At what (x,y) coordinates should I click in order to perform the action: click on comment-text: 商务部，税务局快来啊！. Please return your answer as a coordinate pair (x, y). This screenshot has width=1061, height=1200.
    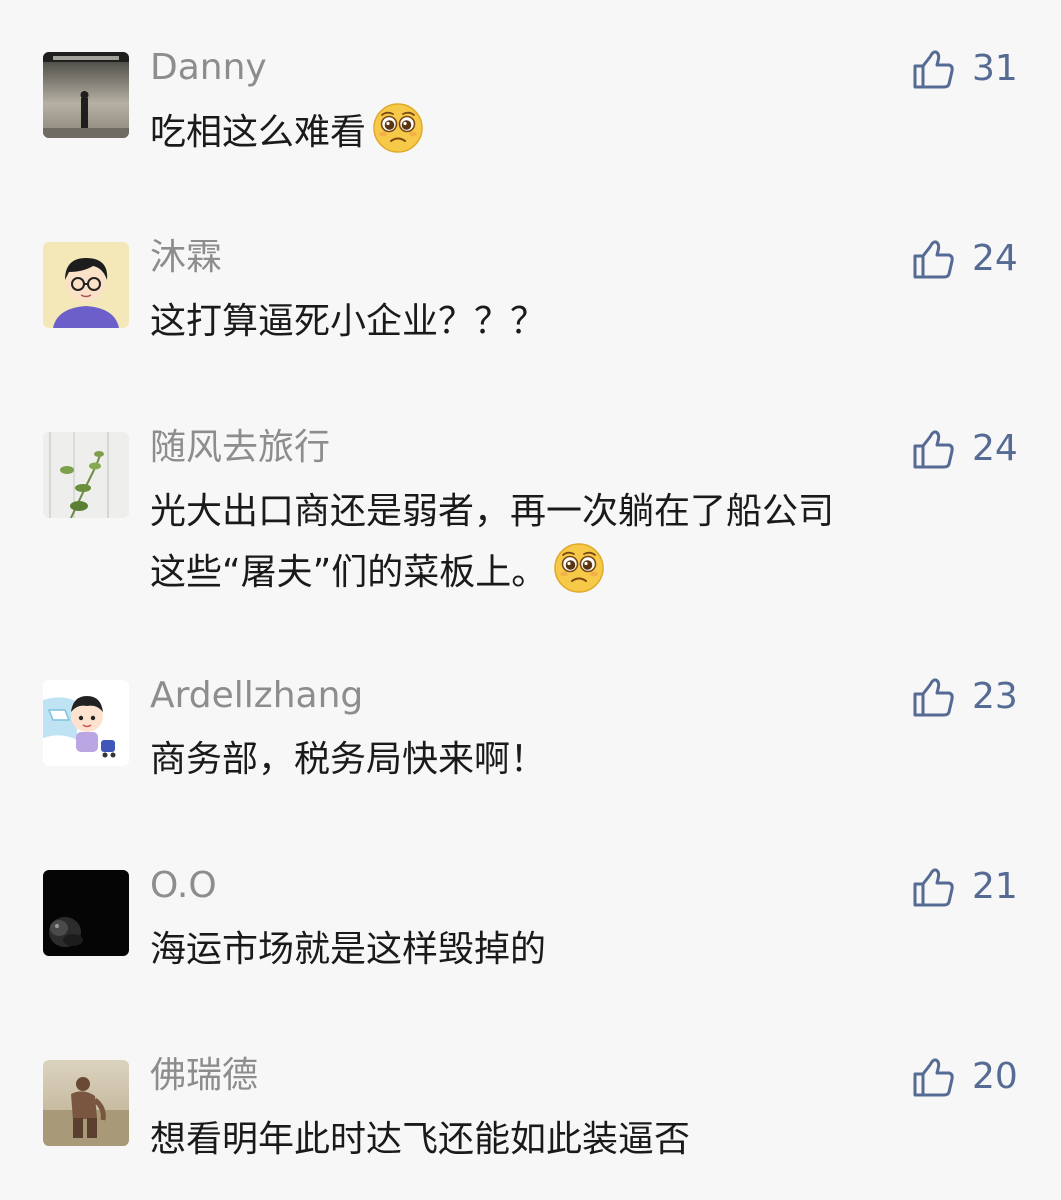
    Looking at the image, I should click on (580, 760).